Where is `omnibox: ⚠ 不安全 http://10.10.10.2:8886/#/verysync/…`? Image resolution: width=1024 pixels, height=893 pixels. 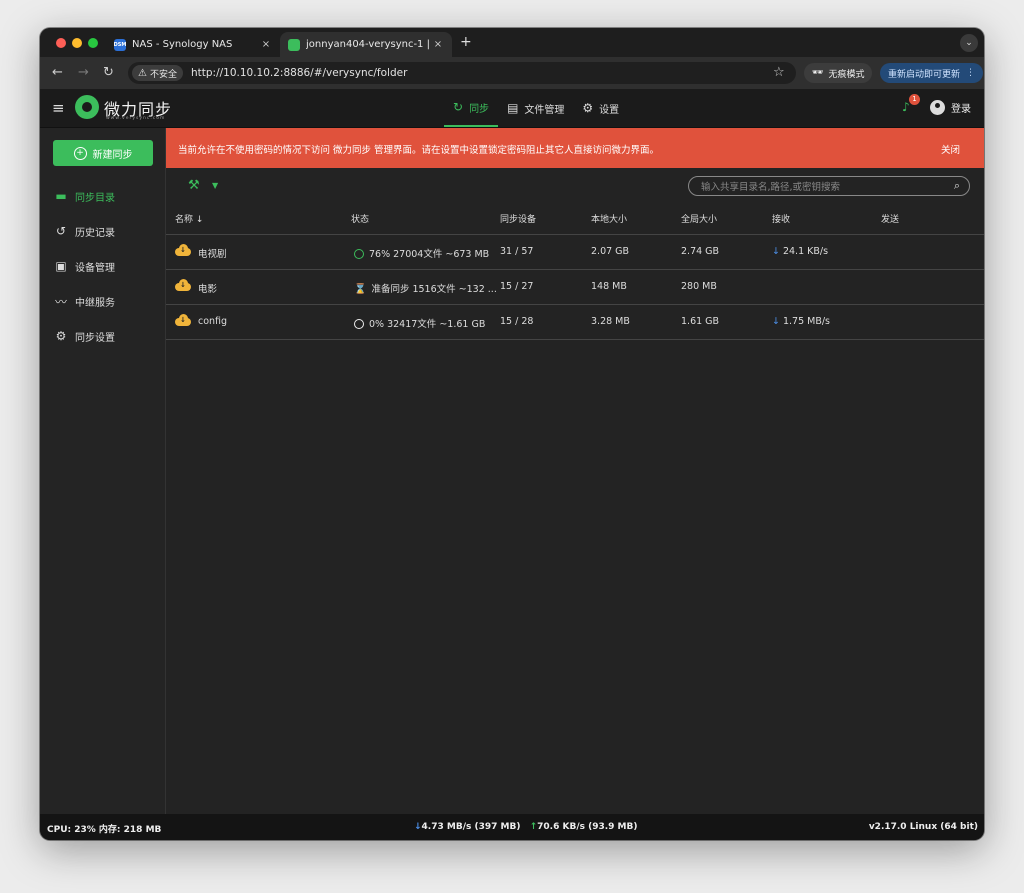 omnibox: ⚠ 不安全 http://10.10.10.2:8886/#/verysync/… is located at coordinates (462, 73).